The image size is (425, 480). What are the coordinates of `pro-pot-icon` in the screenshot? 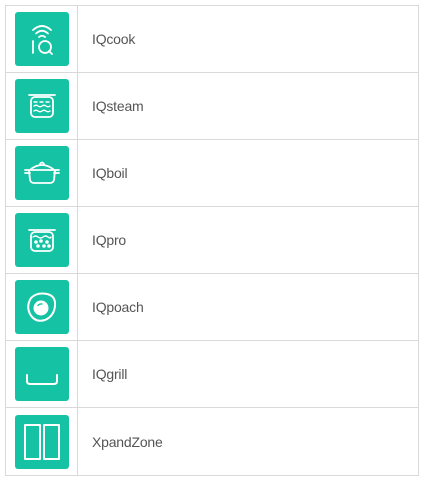 It's located at (41, 240).